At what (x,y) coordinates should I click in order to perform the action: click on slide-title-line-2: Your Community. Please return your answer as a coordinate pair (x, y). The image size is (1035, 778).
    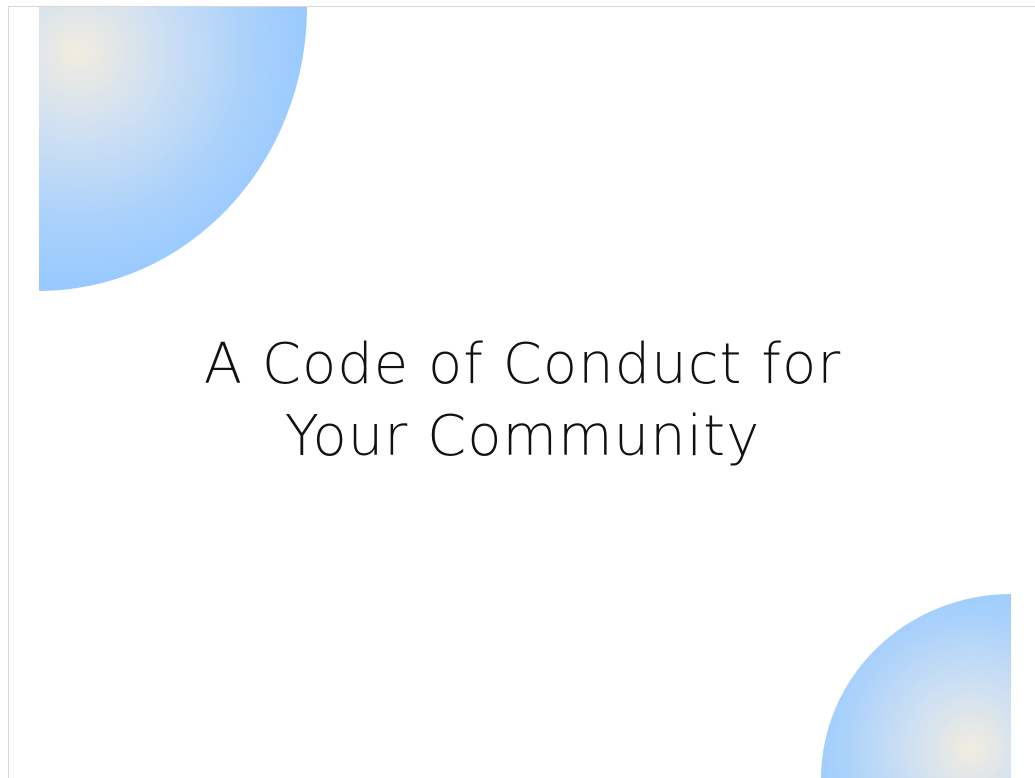
    Looking at the image, I should click on (522, 436).